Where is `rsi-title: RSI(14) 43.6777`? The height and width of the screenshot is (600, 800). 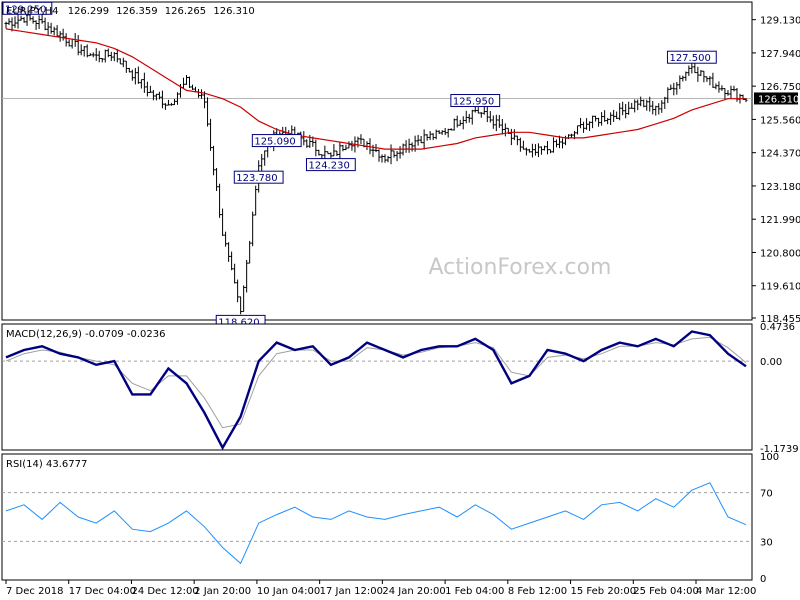
rsi-title: RSI(14) 43.6777 is located at coordinates (46, 464).